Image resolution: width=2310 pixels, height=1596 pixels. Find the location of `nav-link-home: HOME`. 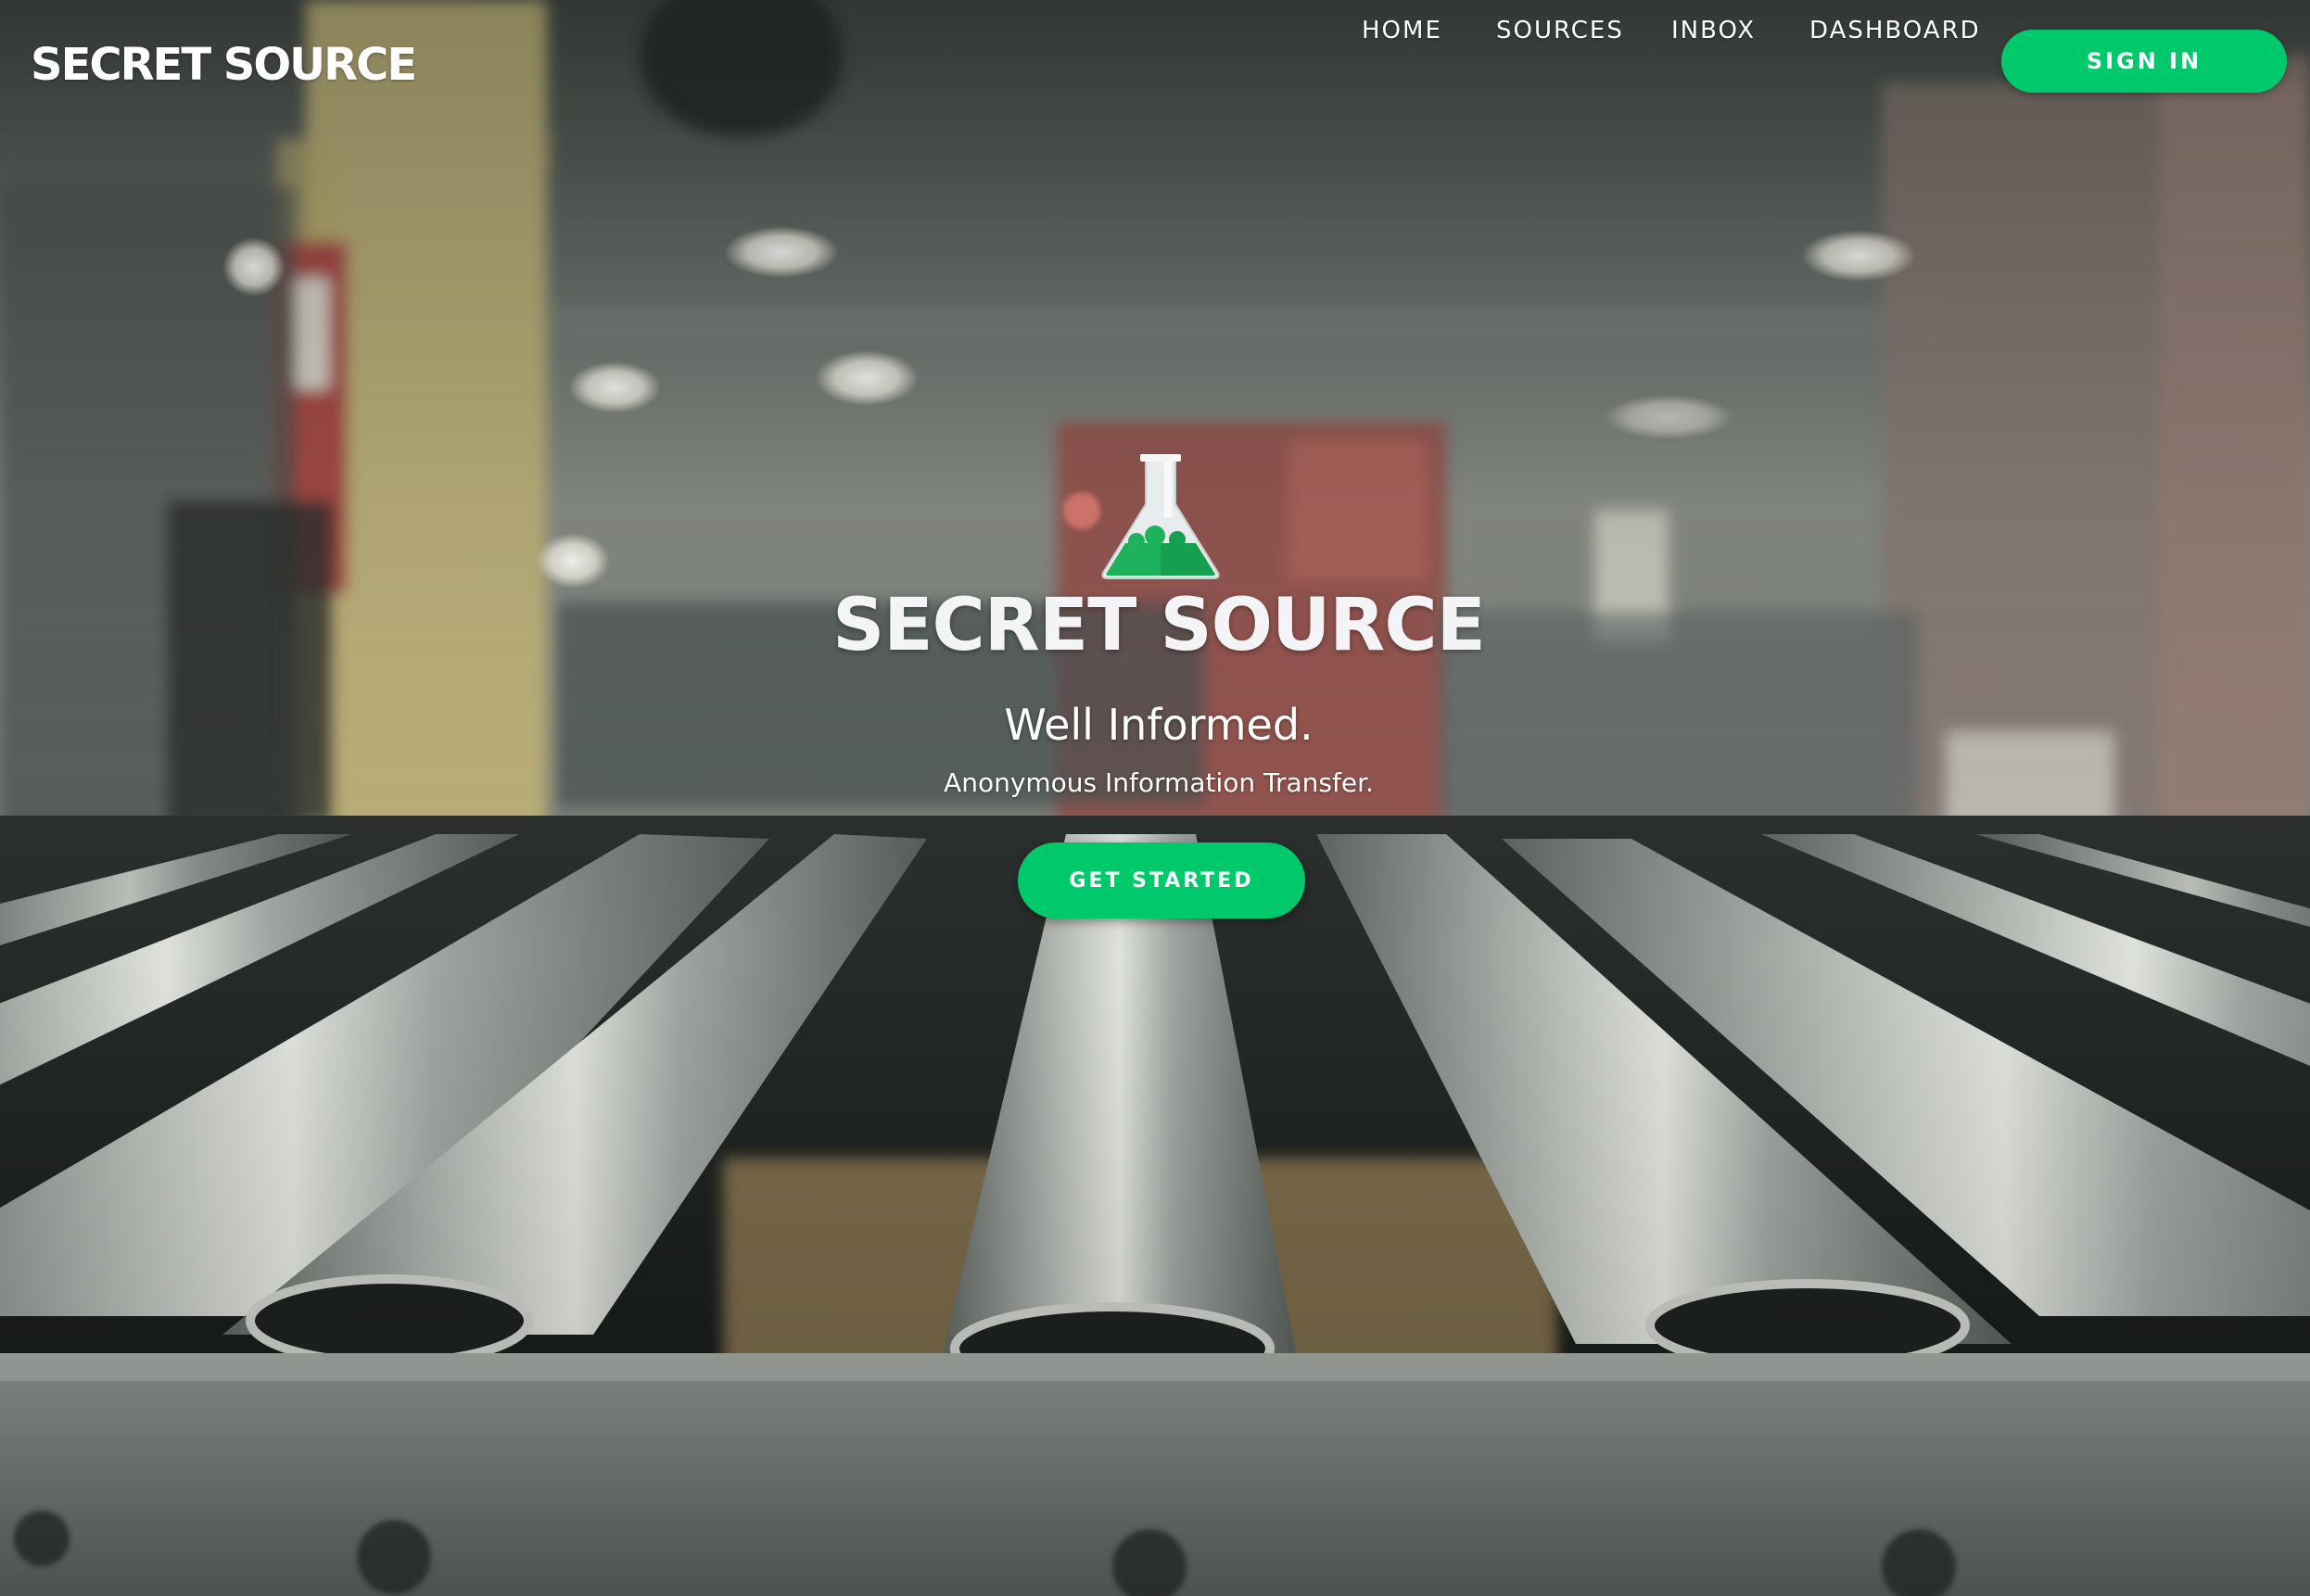

nav-link-home: HOME is located at coordinates (1402, 30).